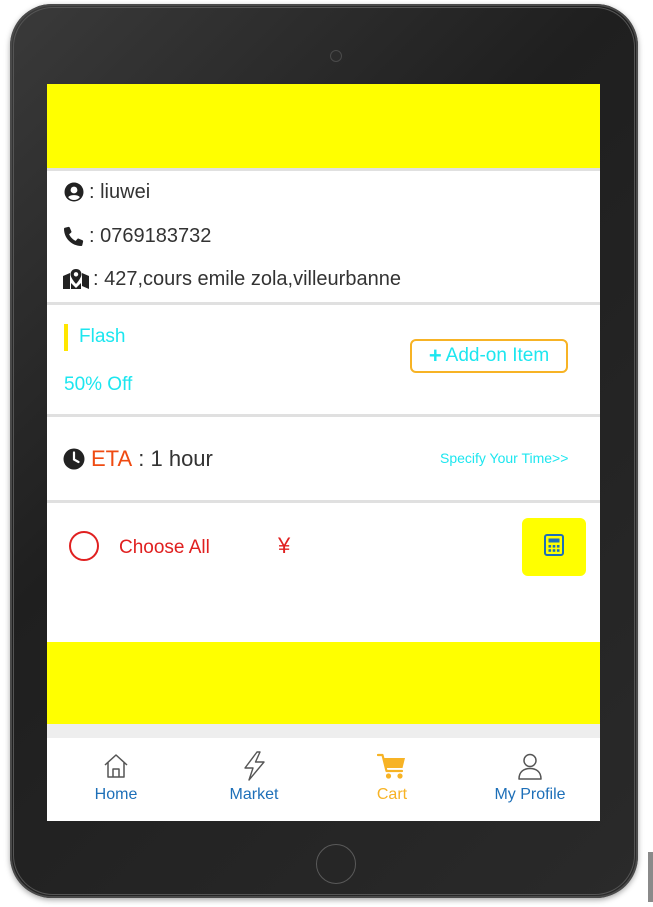 Image resolution: width=653 pixels, height=907 pixels. What do you see at coordinates (497, 355) in the screenshot?
I see `add-on-item-label: Add-on Item` at bounding box center [497, 355].